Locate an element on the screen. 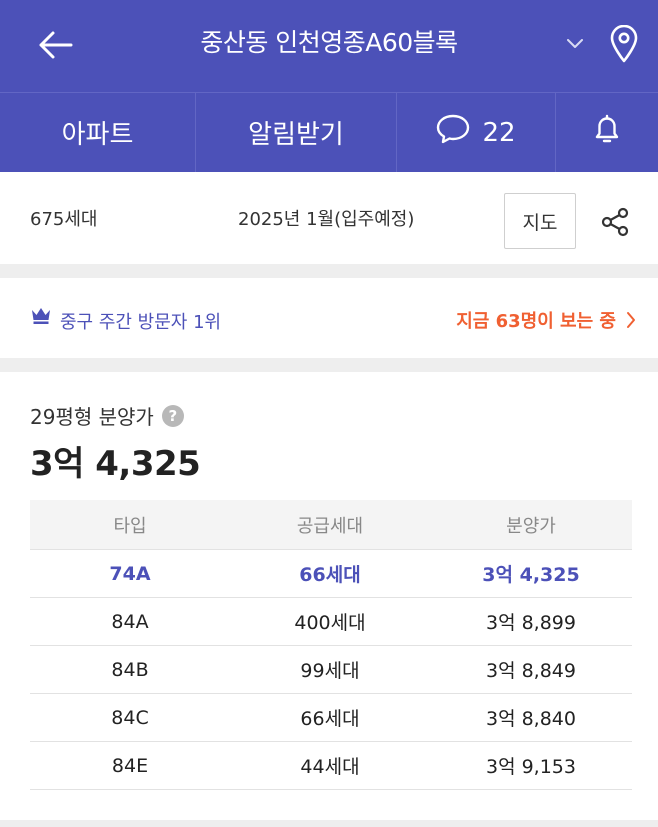 Image resolution: width=658 pixels, height=827 pixels. tab-notifications-label: 알림받기 is located at coordinates (296, 135).